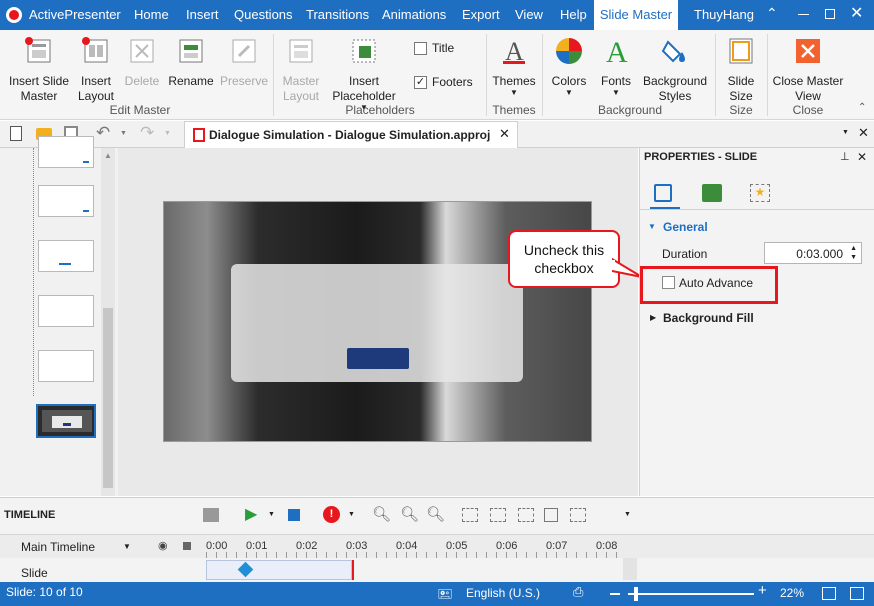 The image size is (874, 606). I want to click on tab-list-dropdown-icon: ▼, so click(845, 132).